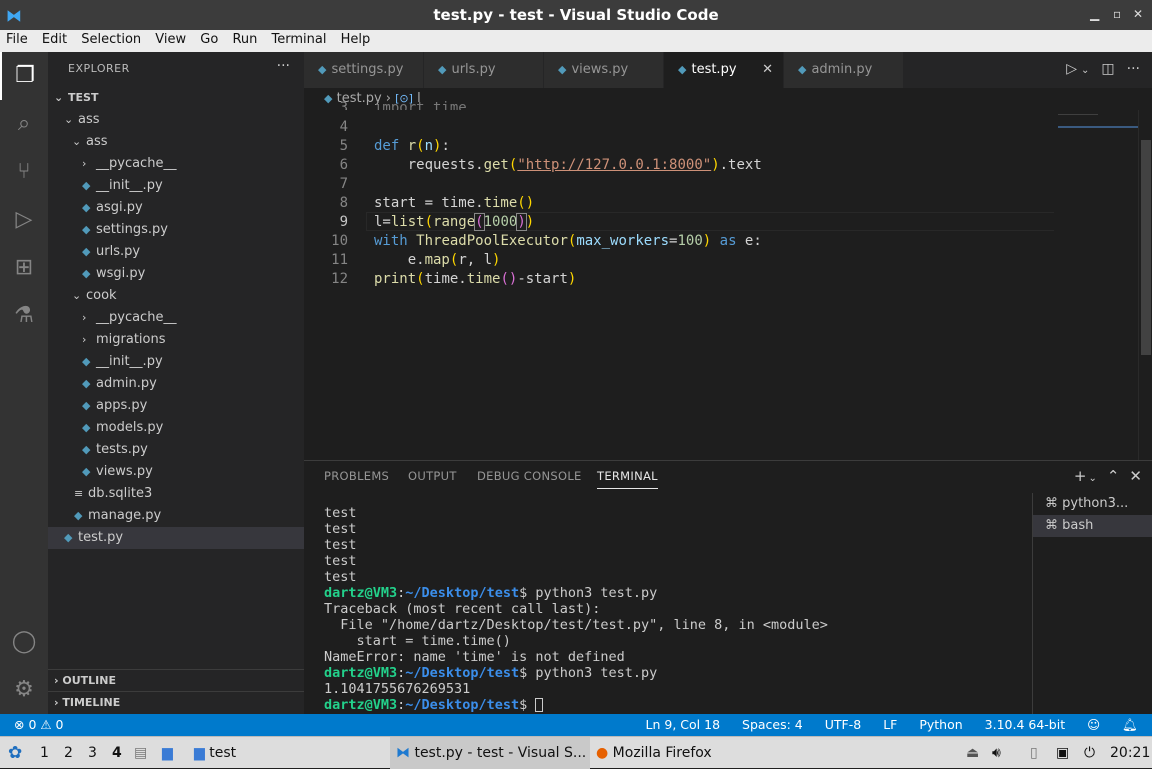 This screenshot has width=1152, height=769. I want to click on vscode-icon: ⧓, so click(405, 753).